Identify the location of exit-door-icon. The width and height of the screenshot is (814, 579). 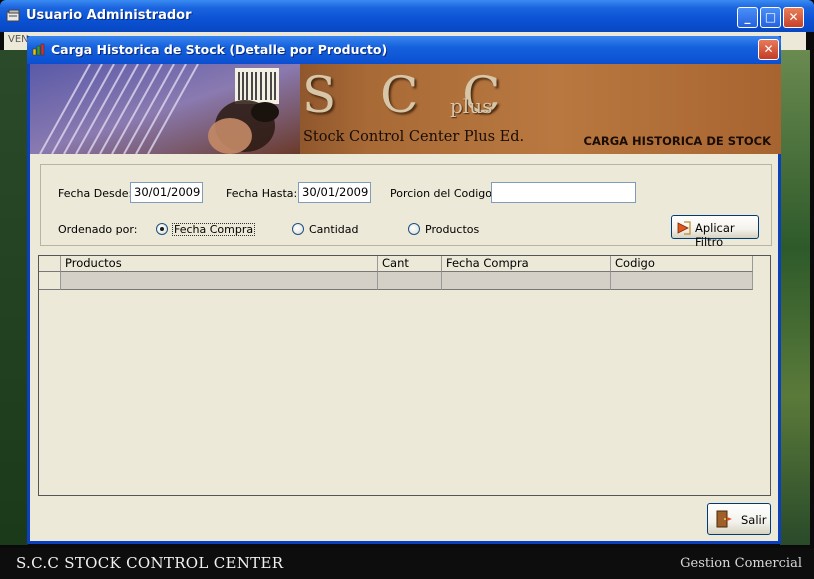
(724, 519).